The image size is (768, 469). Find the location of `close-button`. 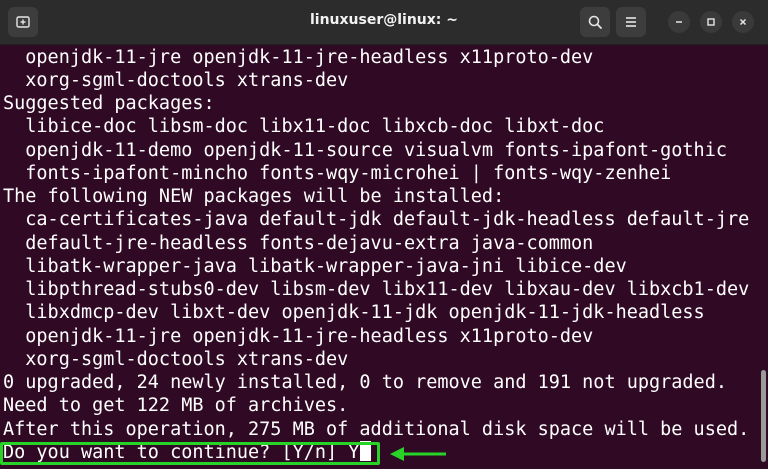

close-button is located at coordinates (743, 22).